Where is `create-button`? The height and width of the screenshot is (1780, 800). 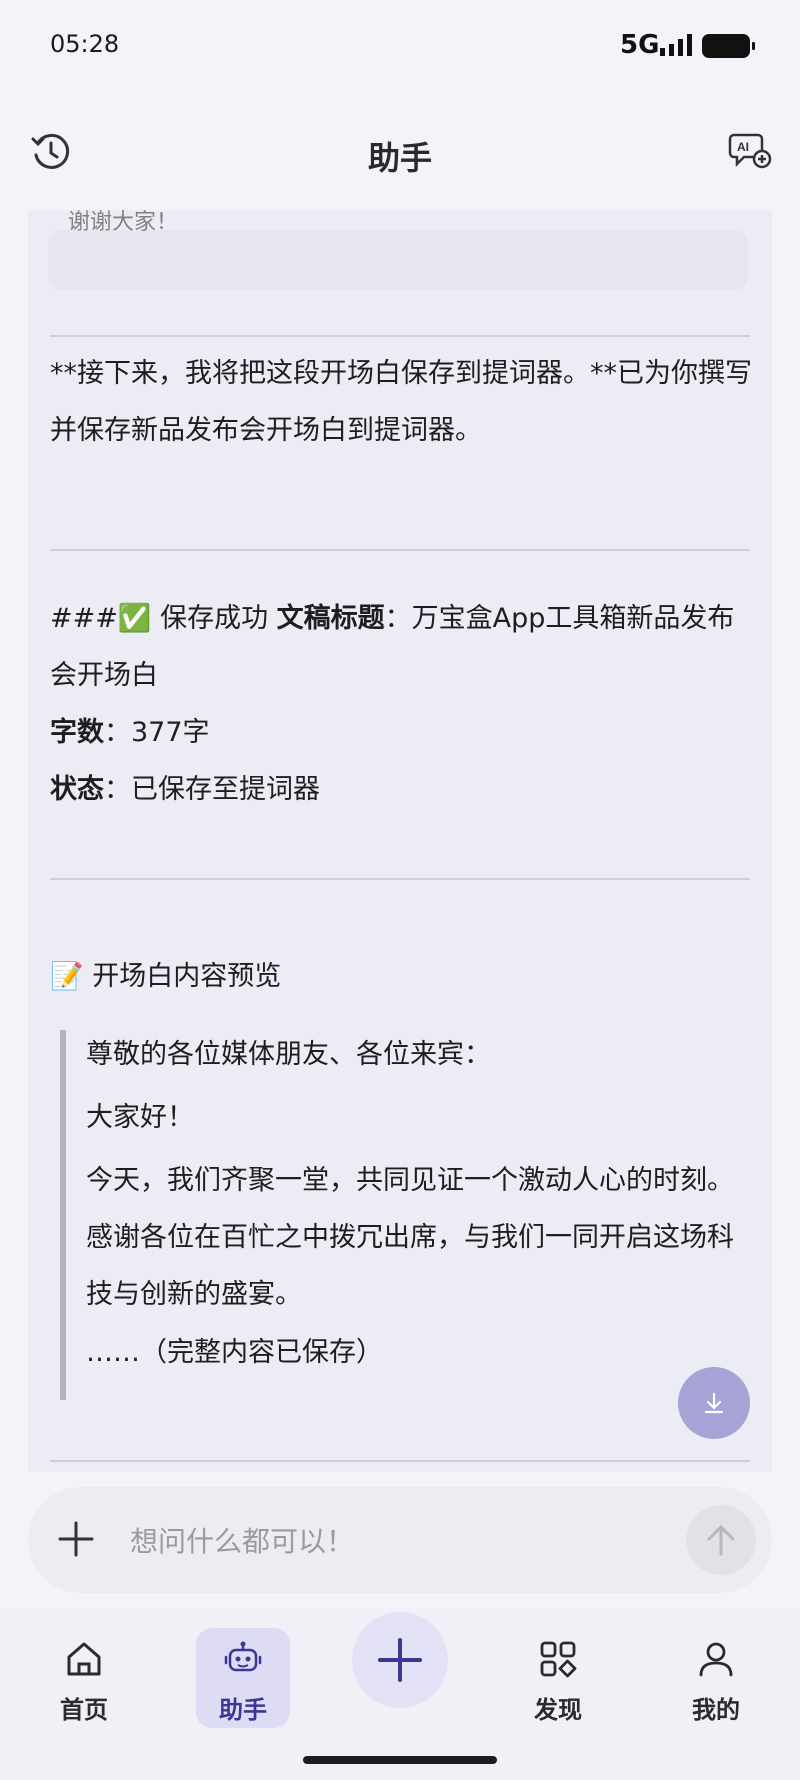
create-button is located at coordinates (400, 1660).